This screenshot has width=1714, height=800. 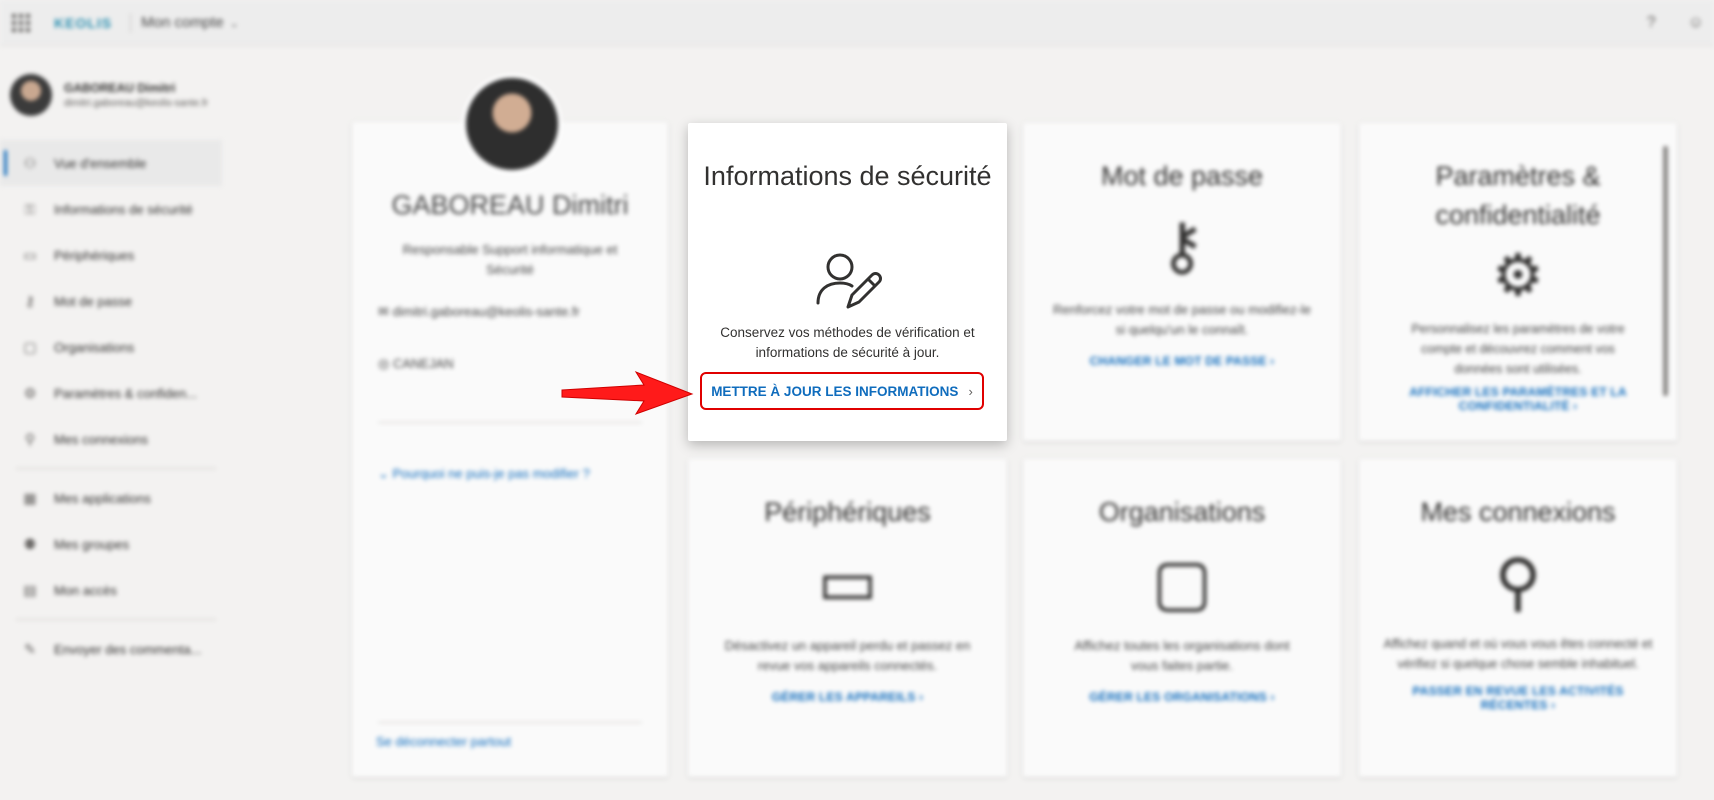 What do you see at coordinates (1518, 195) in the screenshot?
I see `settings-card-title: Paramètres & confidentialité` at bounding box center [1518, 195].